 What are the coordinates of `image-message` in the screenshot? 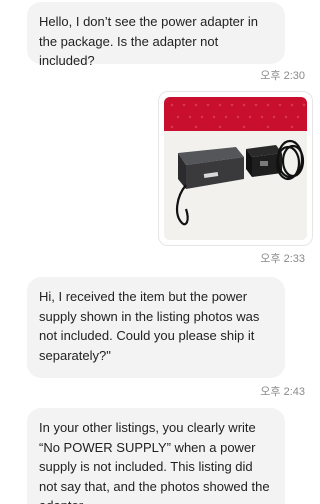 It's located at (235, 168).